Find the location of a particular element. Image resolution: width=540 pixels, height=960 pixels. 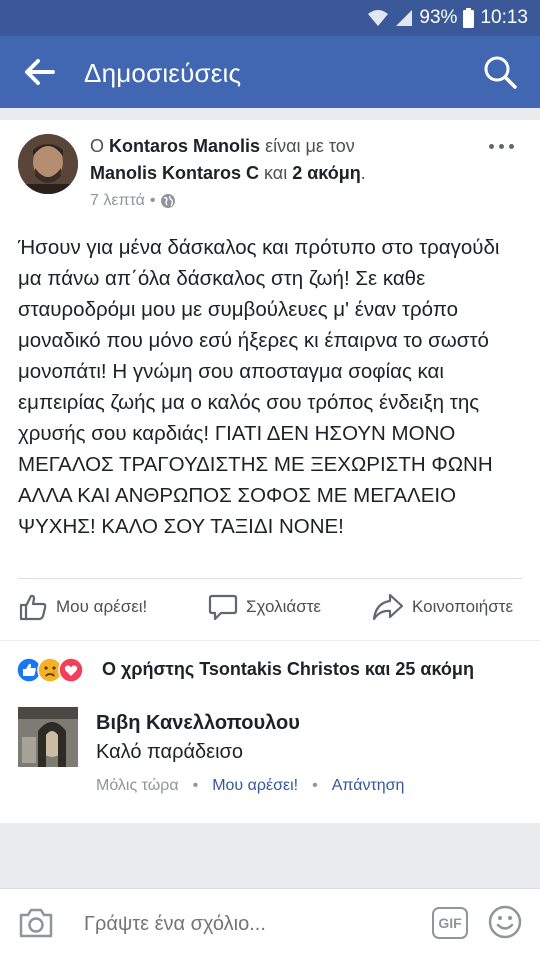

comment-meta: Μόλις τώρα • Μου αρέσει! • Απάντηση is located at coordinates (250, 786).